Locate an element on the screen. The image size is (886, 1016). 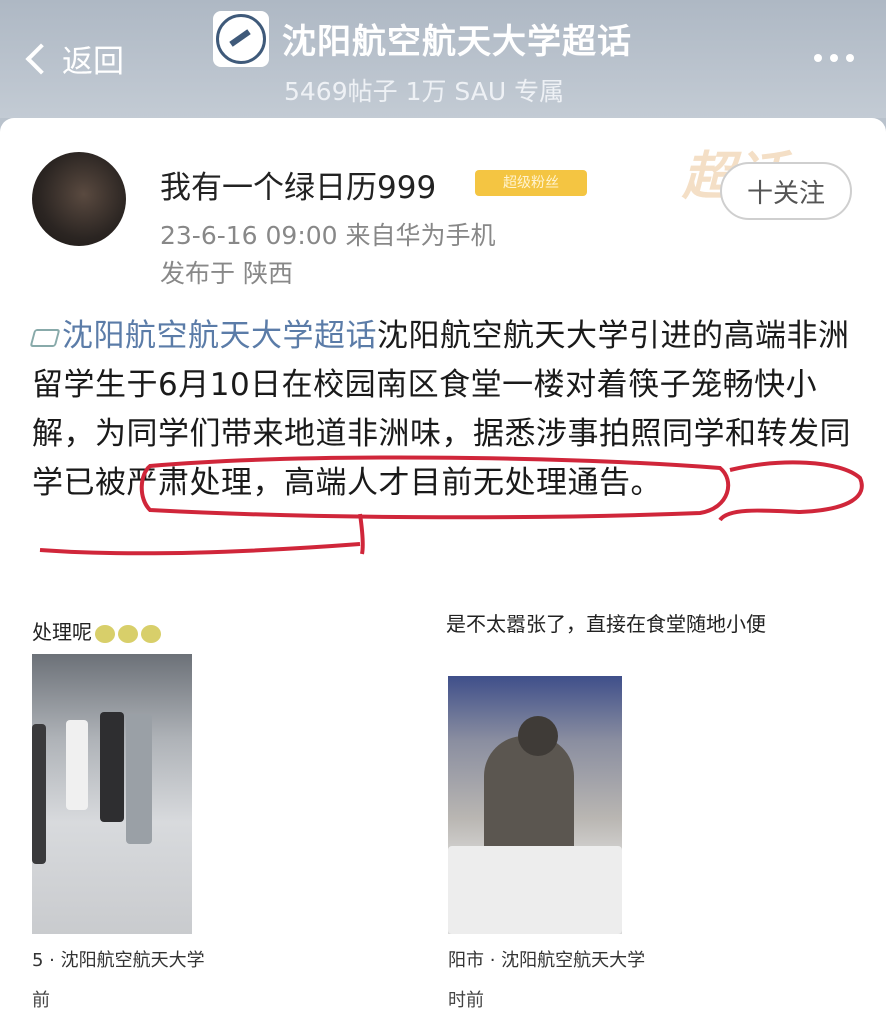
back-label: 返回 is located at coordinates (93, 62).